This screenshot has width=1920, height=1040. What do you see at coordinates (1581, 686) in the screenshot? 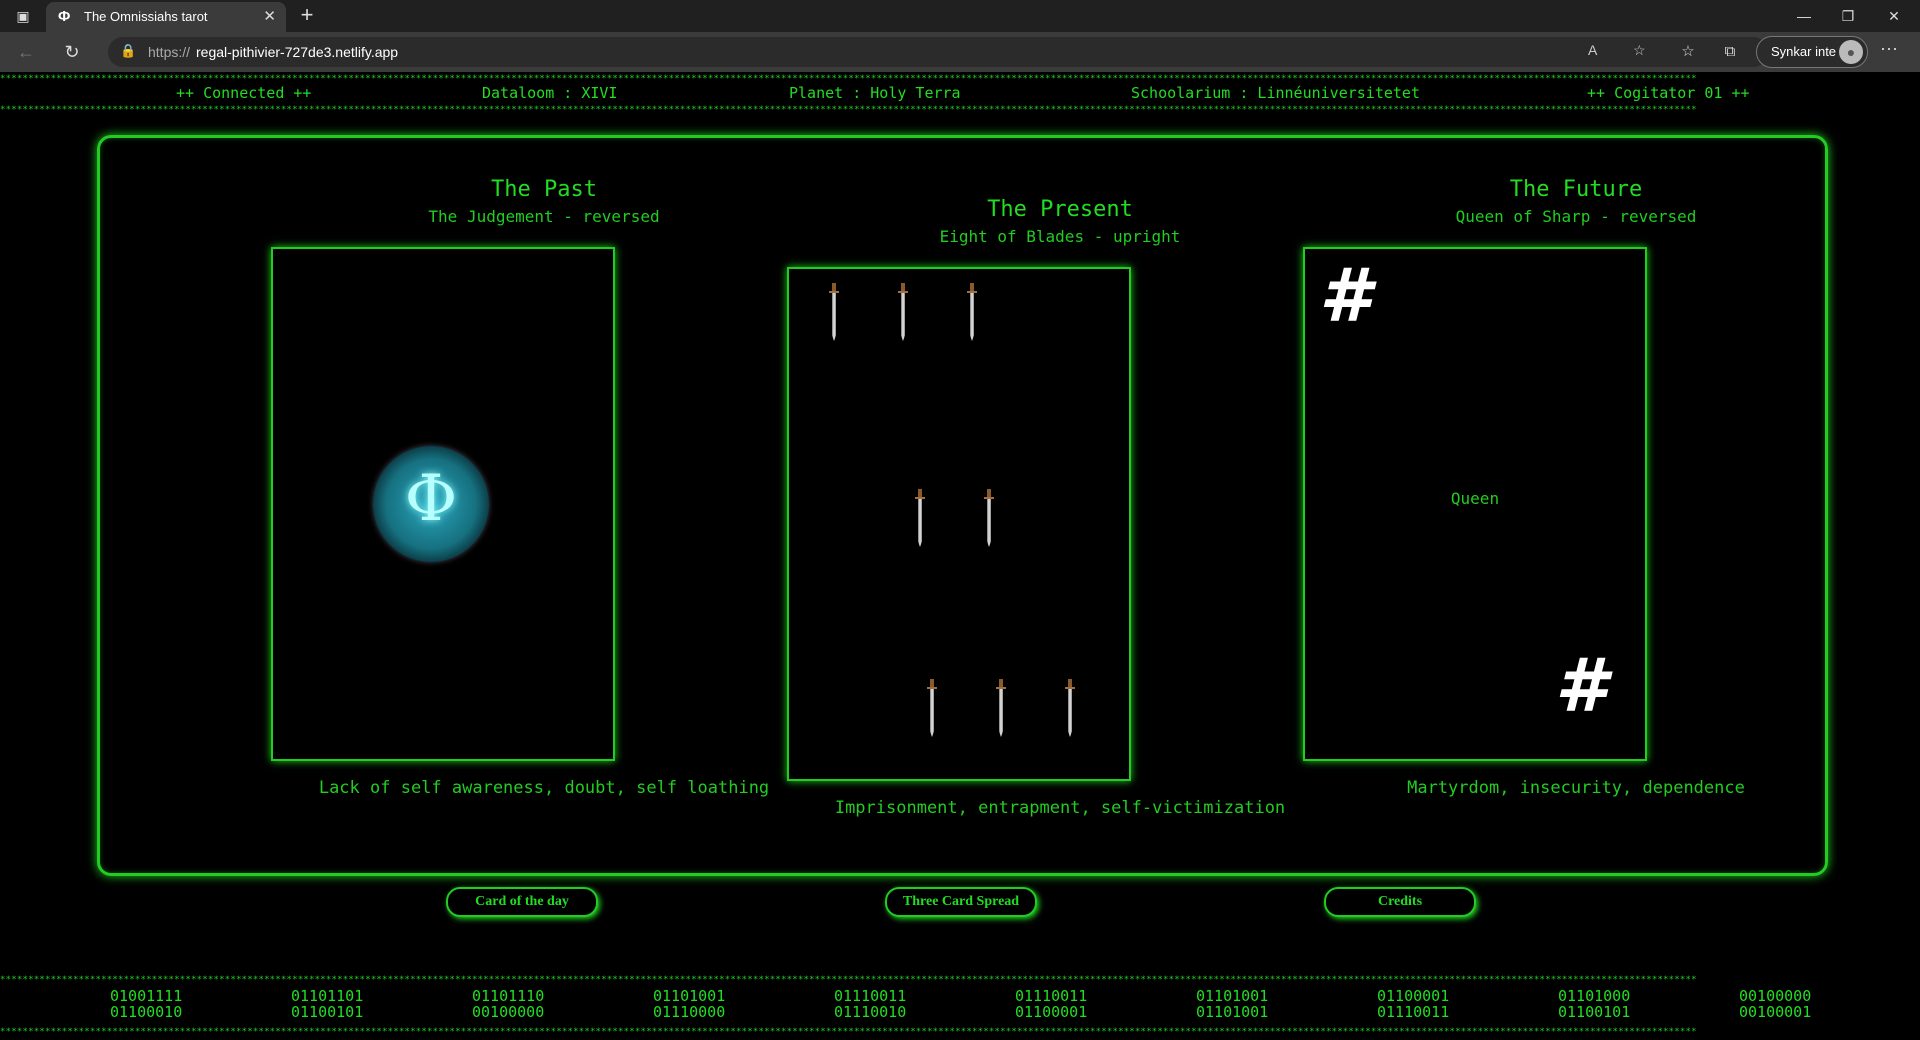
I see `hash-symbol-bottom: #` at bounding box center [1581, 686].